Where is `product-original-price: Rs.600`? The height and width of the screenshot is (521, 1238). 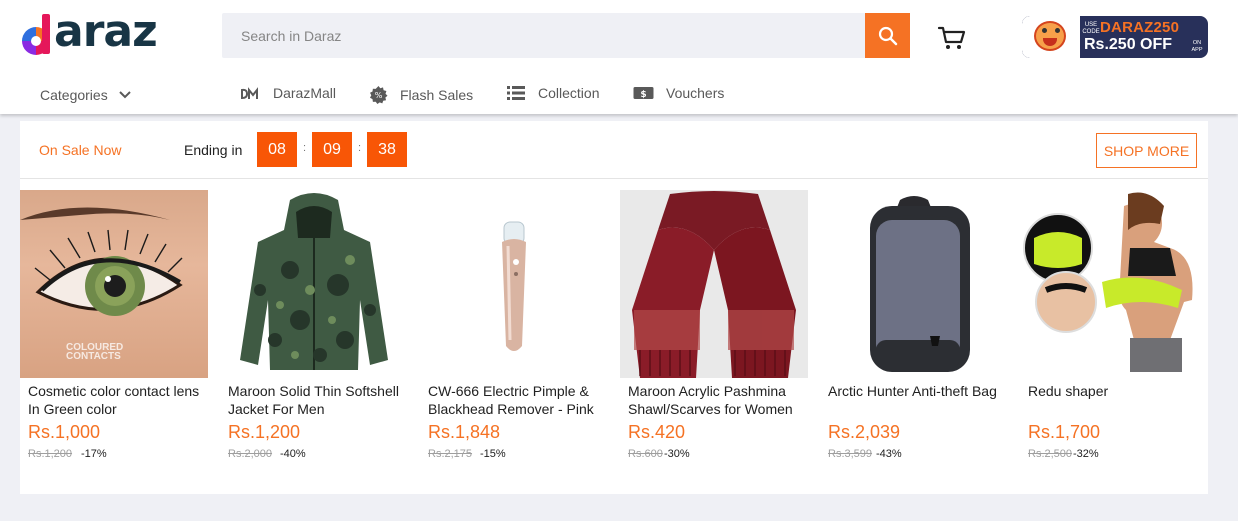
product-original-price: Rs.600 is located at coordinates (645, 454).